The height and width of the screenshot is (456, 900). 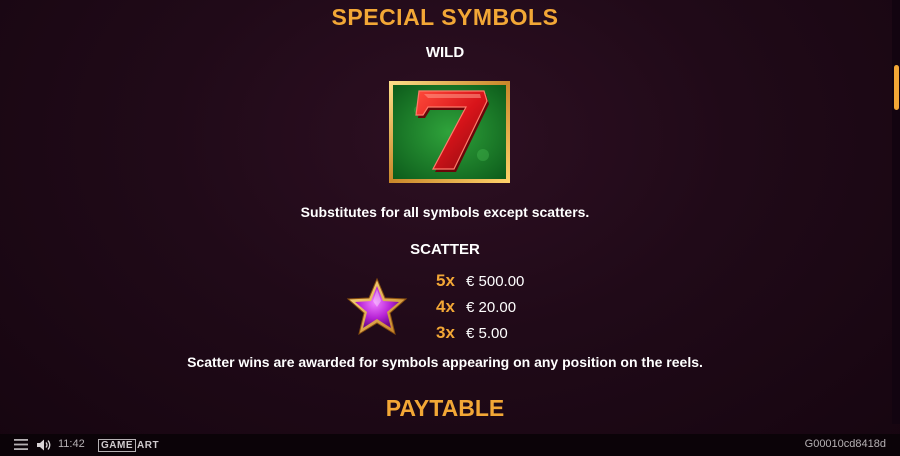 What do you see at coordinates (21, 444) in the screenshot?
I see `menu-icon` at bounding box center [21, 444].